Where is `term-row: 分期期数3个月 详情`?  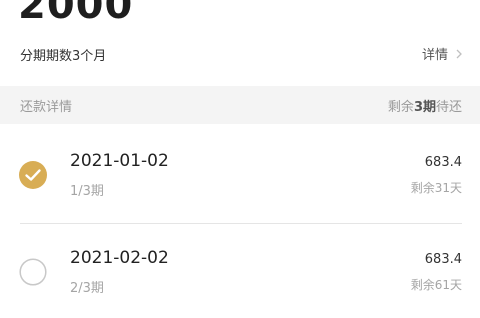 term-row: 分期期数3个月 详情 is located at coordinates (240, 58).